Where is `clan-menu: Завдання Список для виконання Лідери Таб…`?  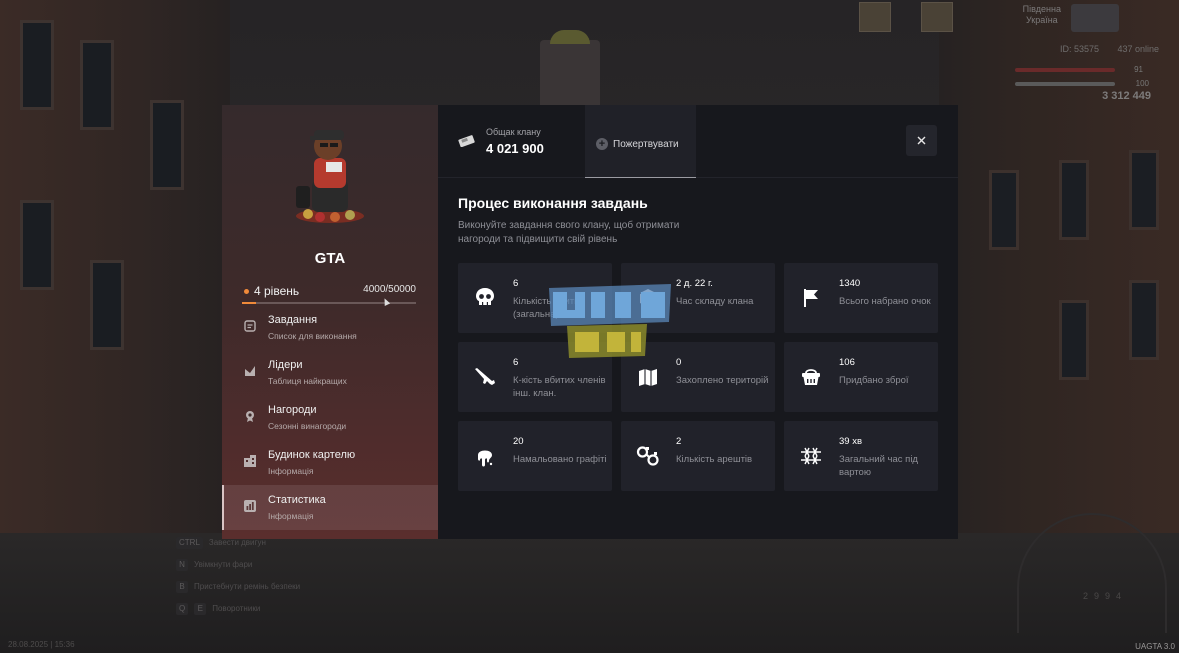
clan-menu: Завдання Список для виконання Лідери Таб… is located at coordinates (330, 426).